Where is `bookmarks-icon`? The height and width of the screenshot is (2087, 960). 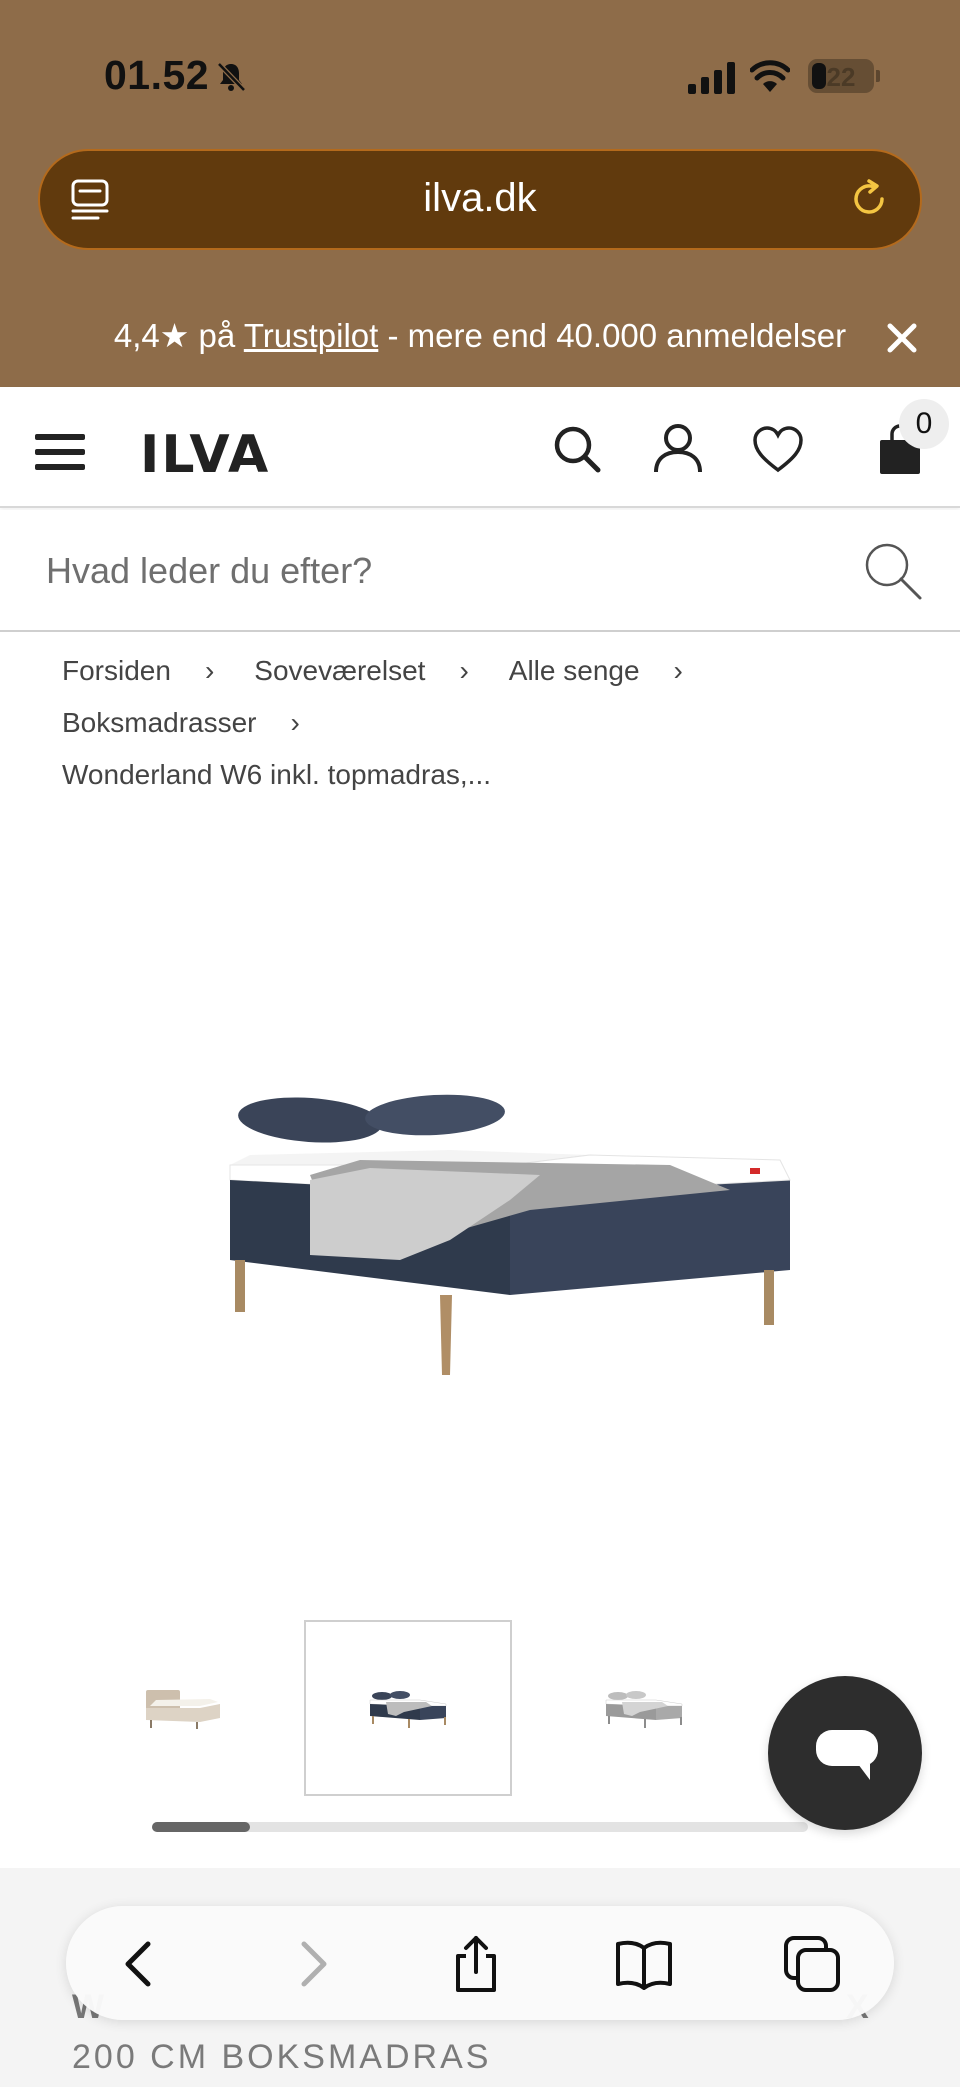 bookmarks-icon is located at coordinates (644, 1964).